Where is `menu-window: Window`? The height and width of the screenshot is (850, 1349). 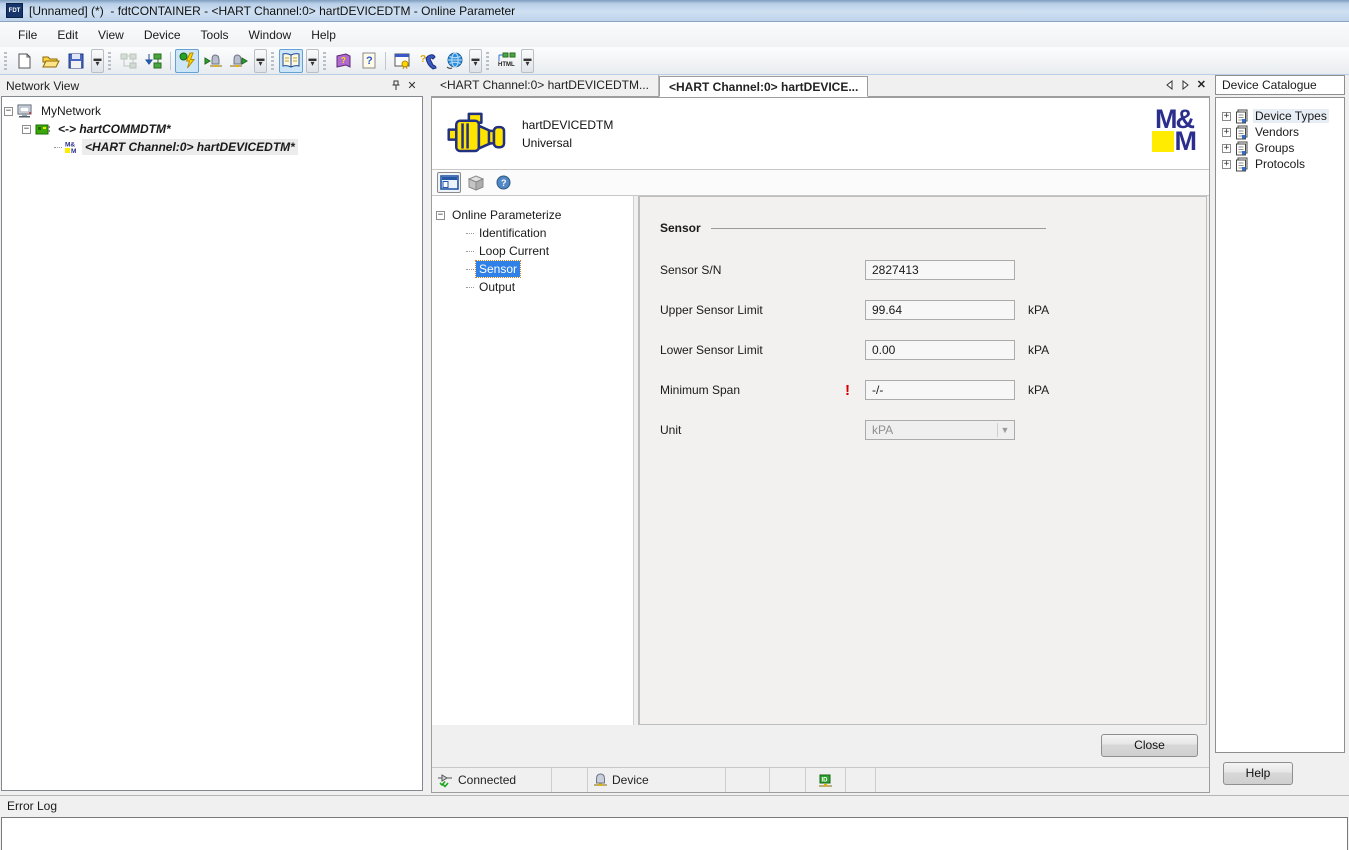 menu-window: Window is located at coordinates (270, 35).